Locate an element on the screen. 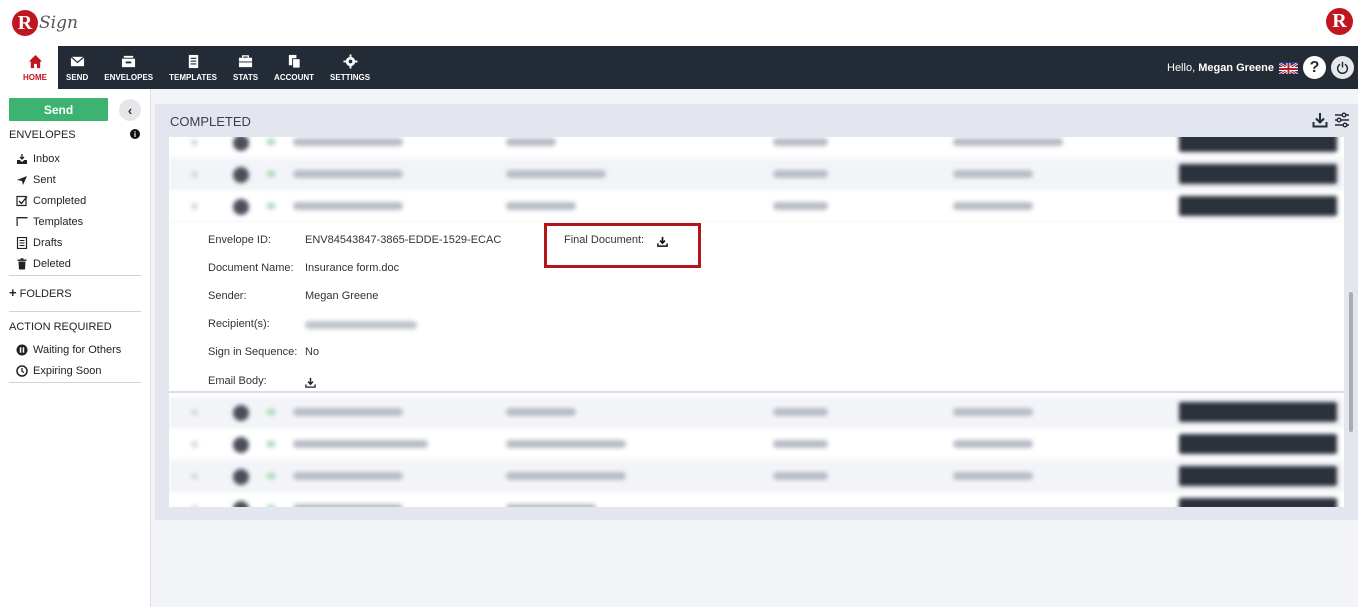  greeting-text: Hello, is located at coordinates (1181, 67).